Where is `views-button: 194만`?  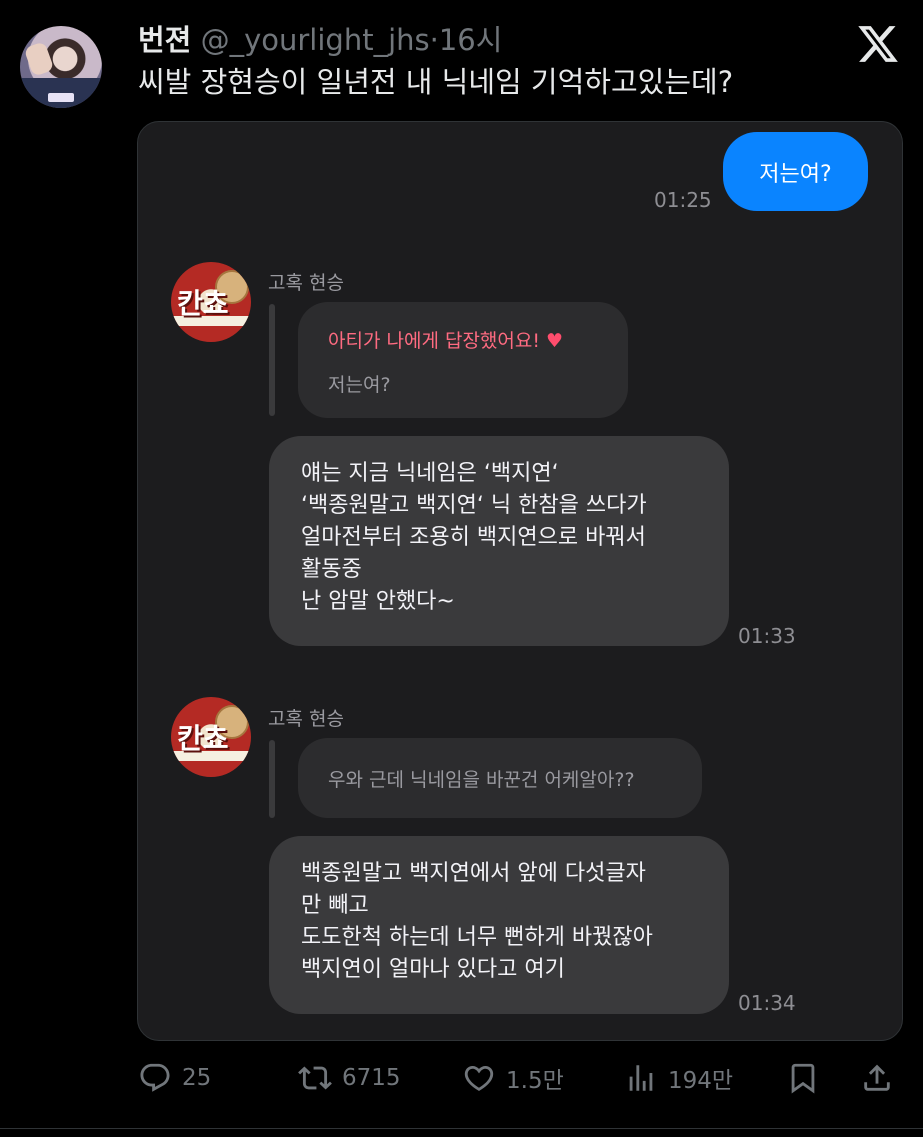
views-button: 194만 is located at coordinates (678, 1078).